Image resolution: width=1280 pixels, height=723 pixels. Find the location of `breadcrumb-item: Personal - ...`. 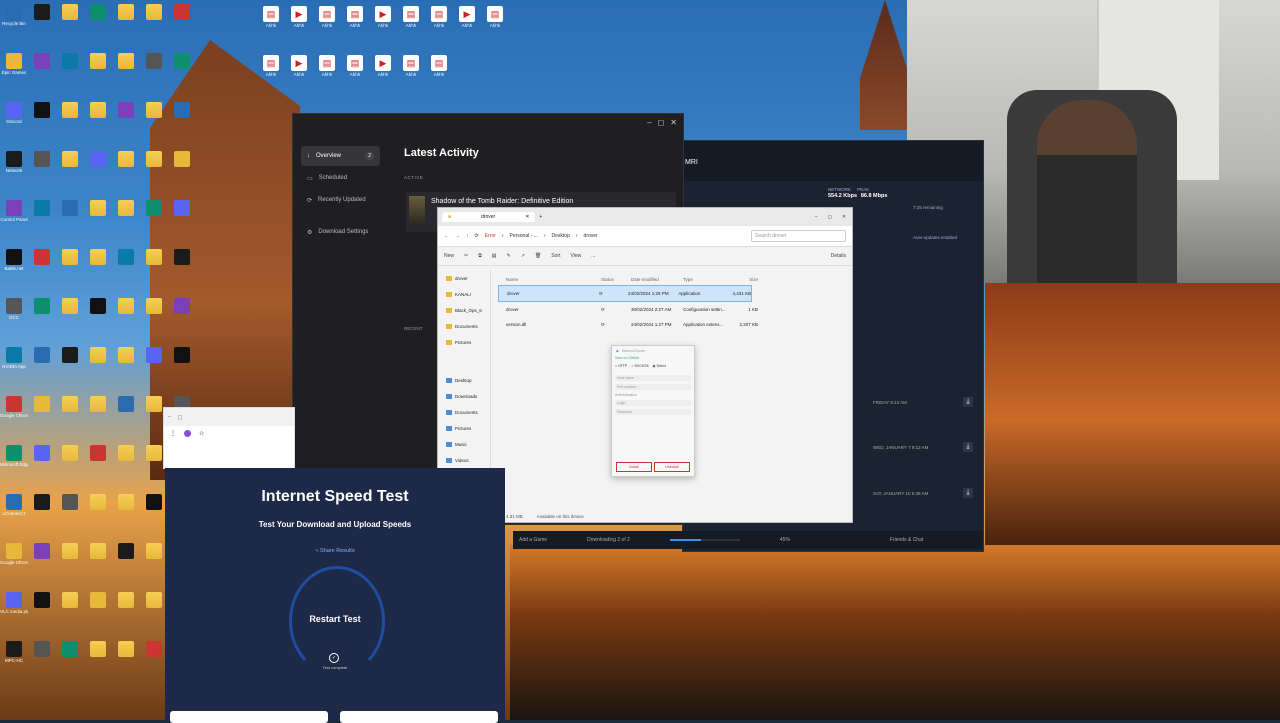

breadcrumb-item: Personal - ... is located at coordinates (524, 236).